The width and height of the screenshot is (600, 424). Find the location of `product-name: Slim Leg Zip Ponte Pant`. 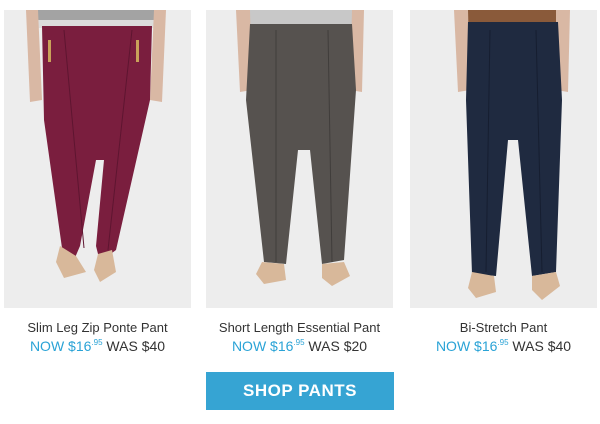

product-name: Slim Leg Zip Ponte Pant is located at coordinates (97, 327).